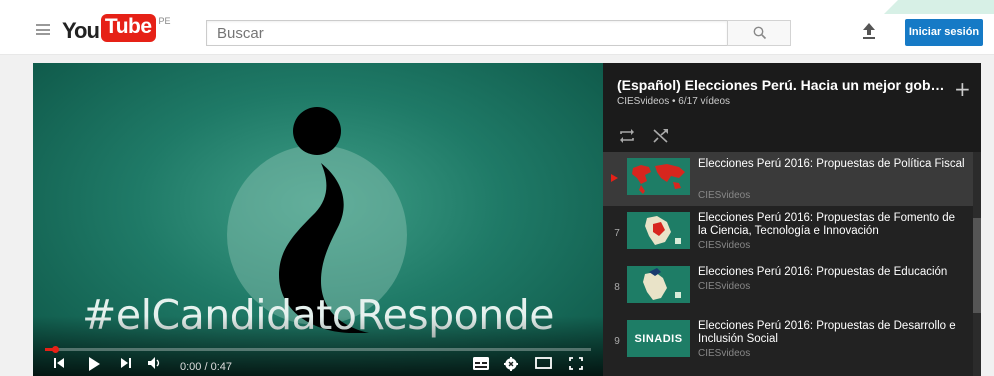 The width and height of the screenshot is (994, 376). I want to click on theater-mode-icon, so click(543, 363).